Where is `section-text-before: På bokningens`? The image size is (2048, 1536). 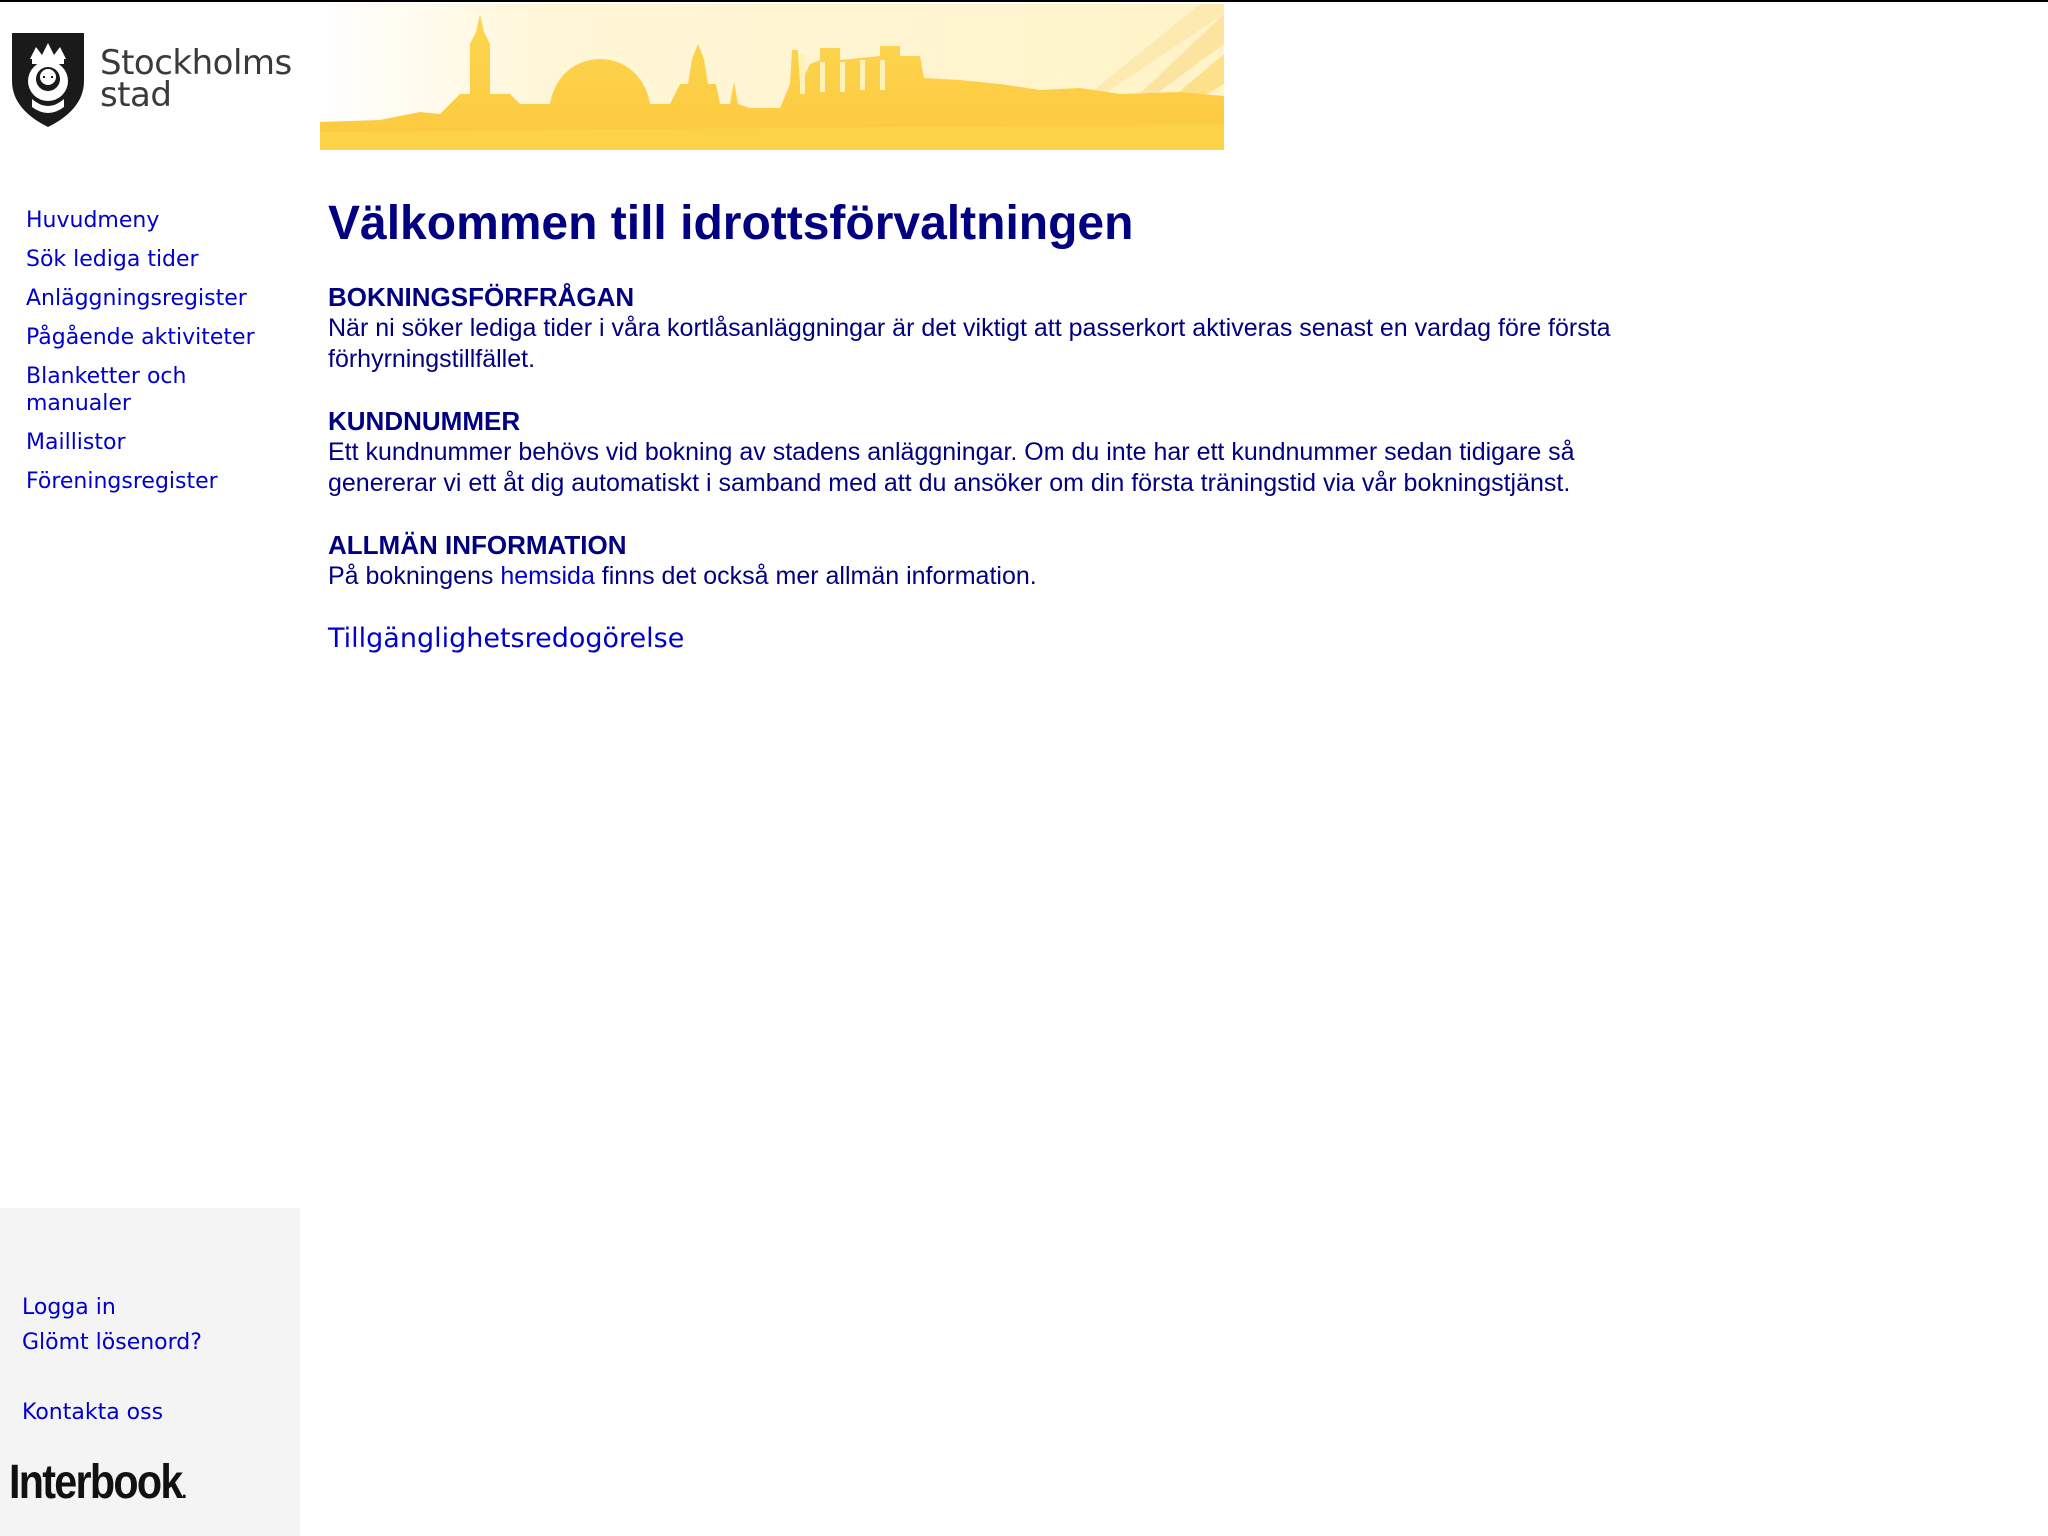
section-text-before: På bokningens is located at coordinates (414, 576).